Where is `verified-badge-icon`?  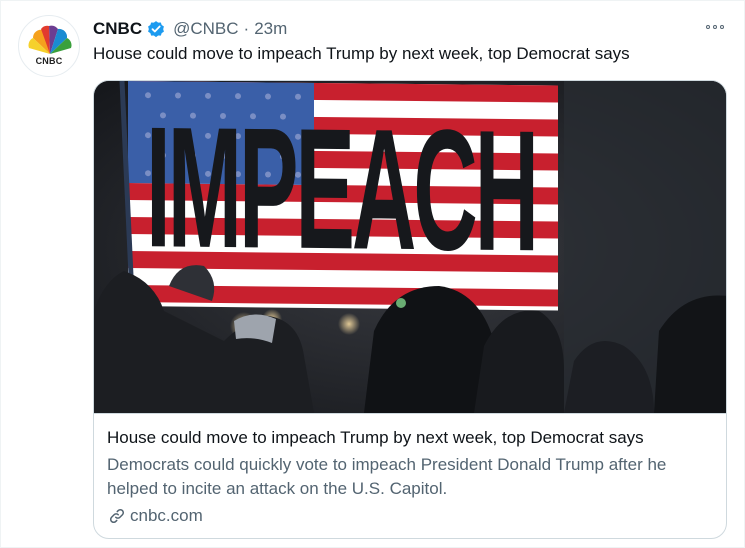 verified-badge-icon is located at coordinates (156, 29).